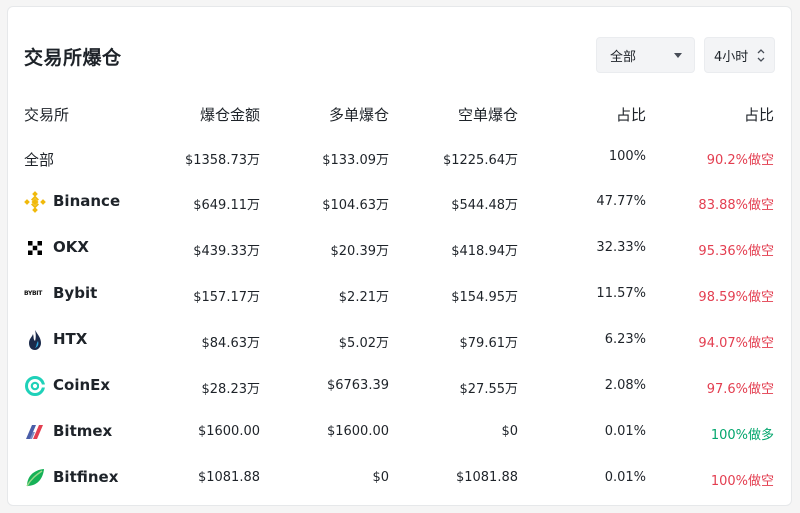 Image resolution: width=800 pixels, height=513 pixels. What do you see at coordinates (357, 431) in the screenshot?
I see `long-liquidation: $1600.00` at bounding box center [357, 431].